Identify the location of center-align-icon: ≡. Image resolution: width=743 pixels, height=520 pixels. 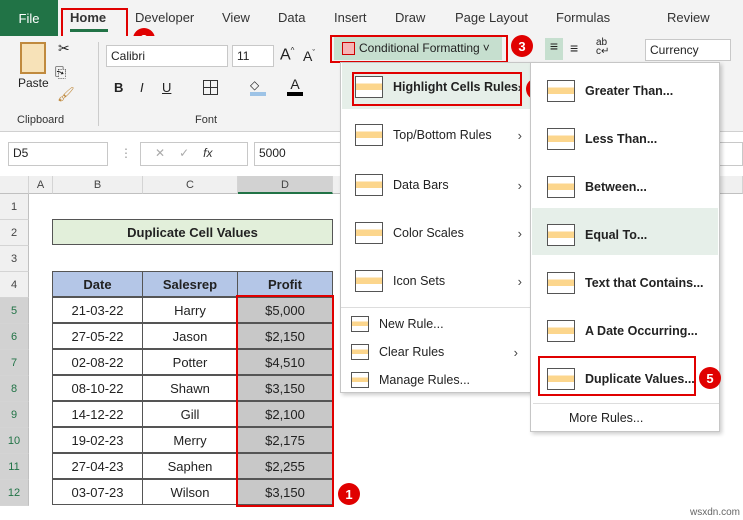
(554, 49).